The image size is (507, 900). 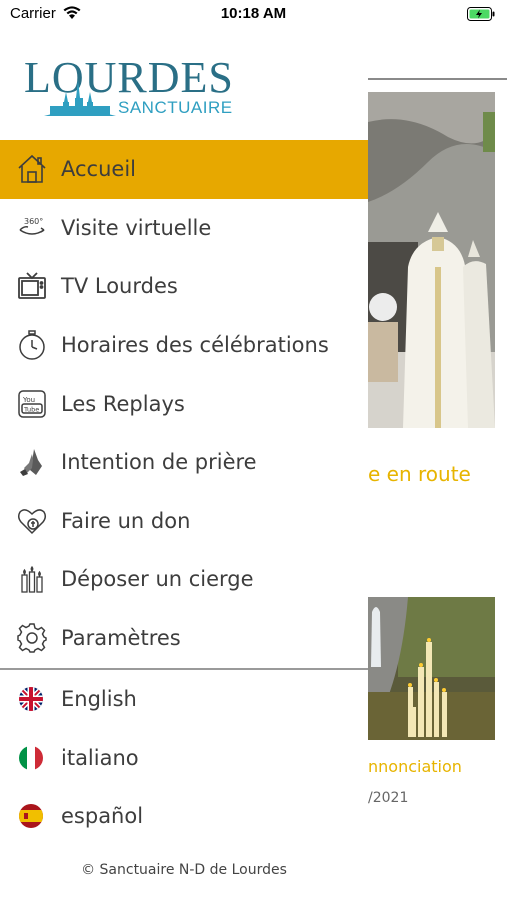 What do you see at coordinates (31, 757) in the screenshot?
I see `italy-flag-icon` at bounding box center [31, 757].